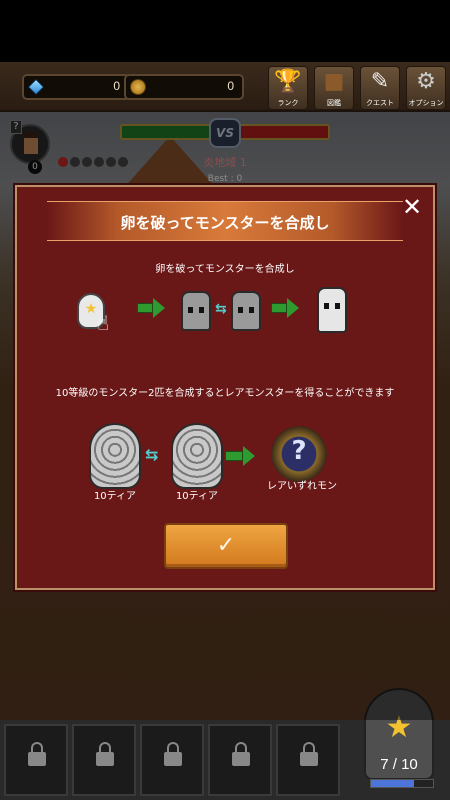  I want to click on step1-caption: 卵を破ってモンスターを合成し, so click(225, 269).